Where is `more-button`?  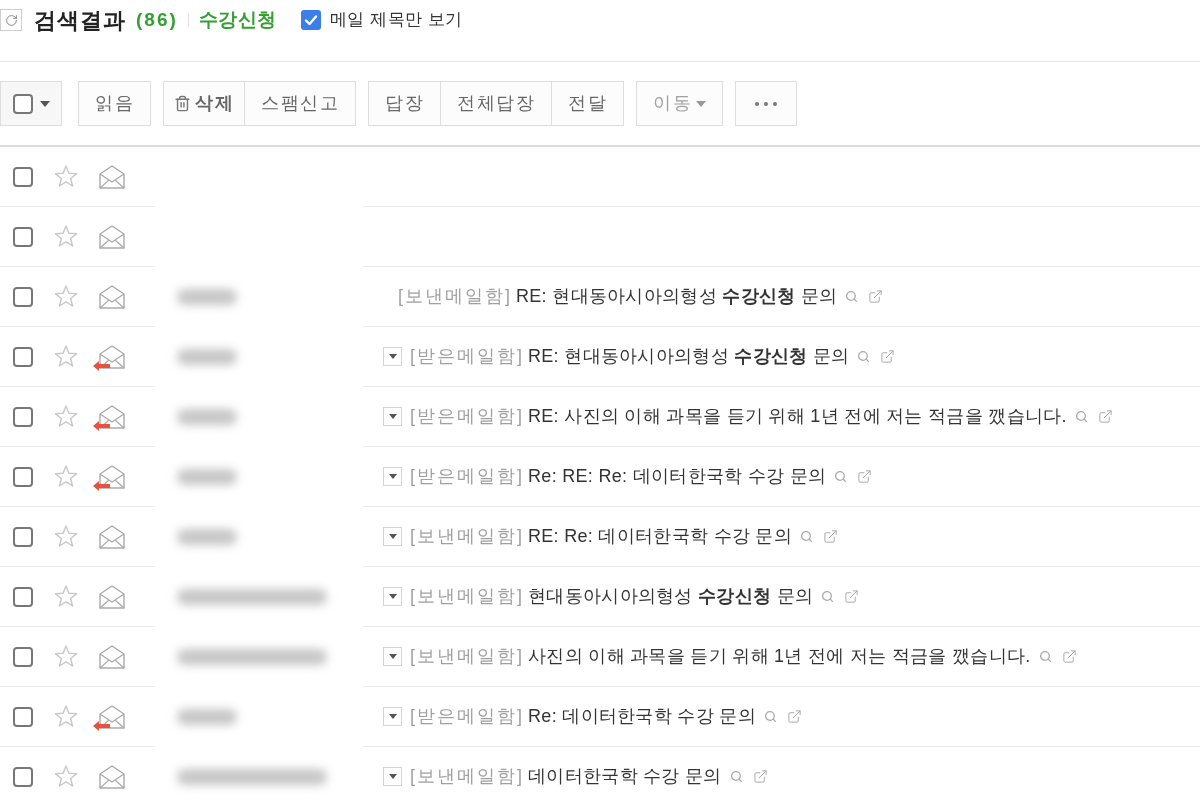
more-button is located at coordinates (766, 103).